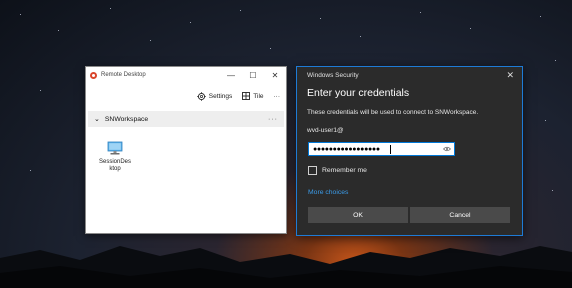  I want to click on password-field: ●●●●●●●●●●●●●●●●●, so click(381, 149).